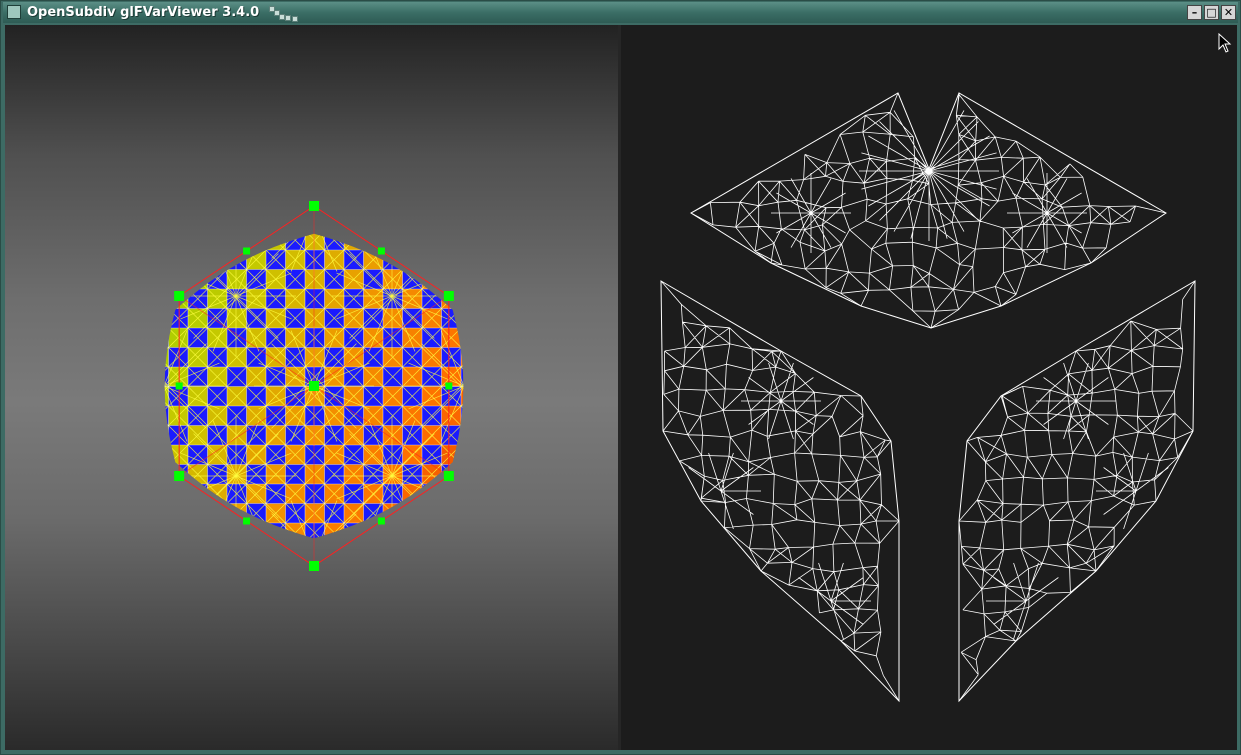  I want to click on uv-patch-right, so click(1077, 491).